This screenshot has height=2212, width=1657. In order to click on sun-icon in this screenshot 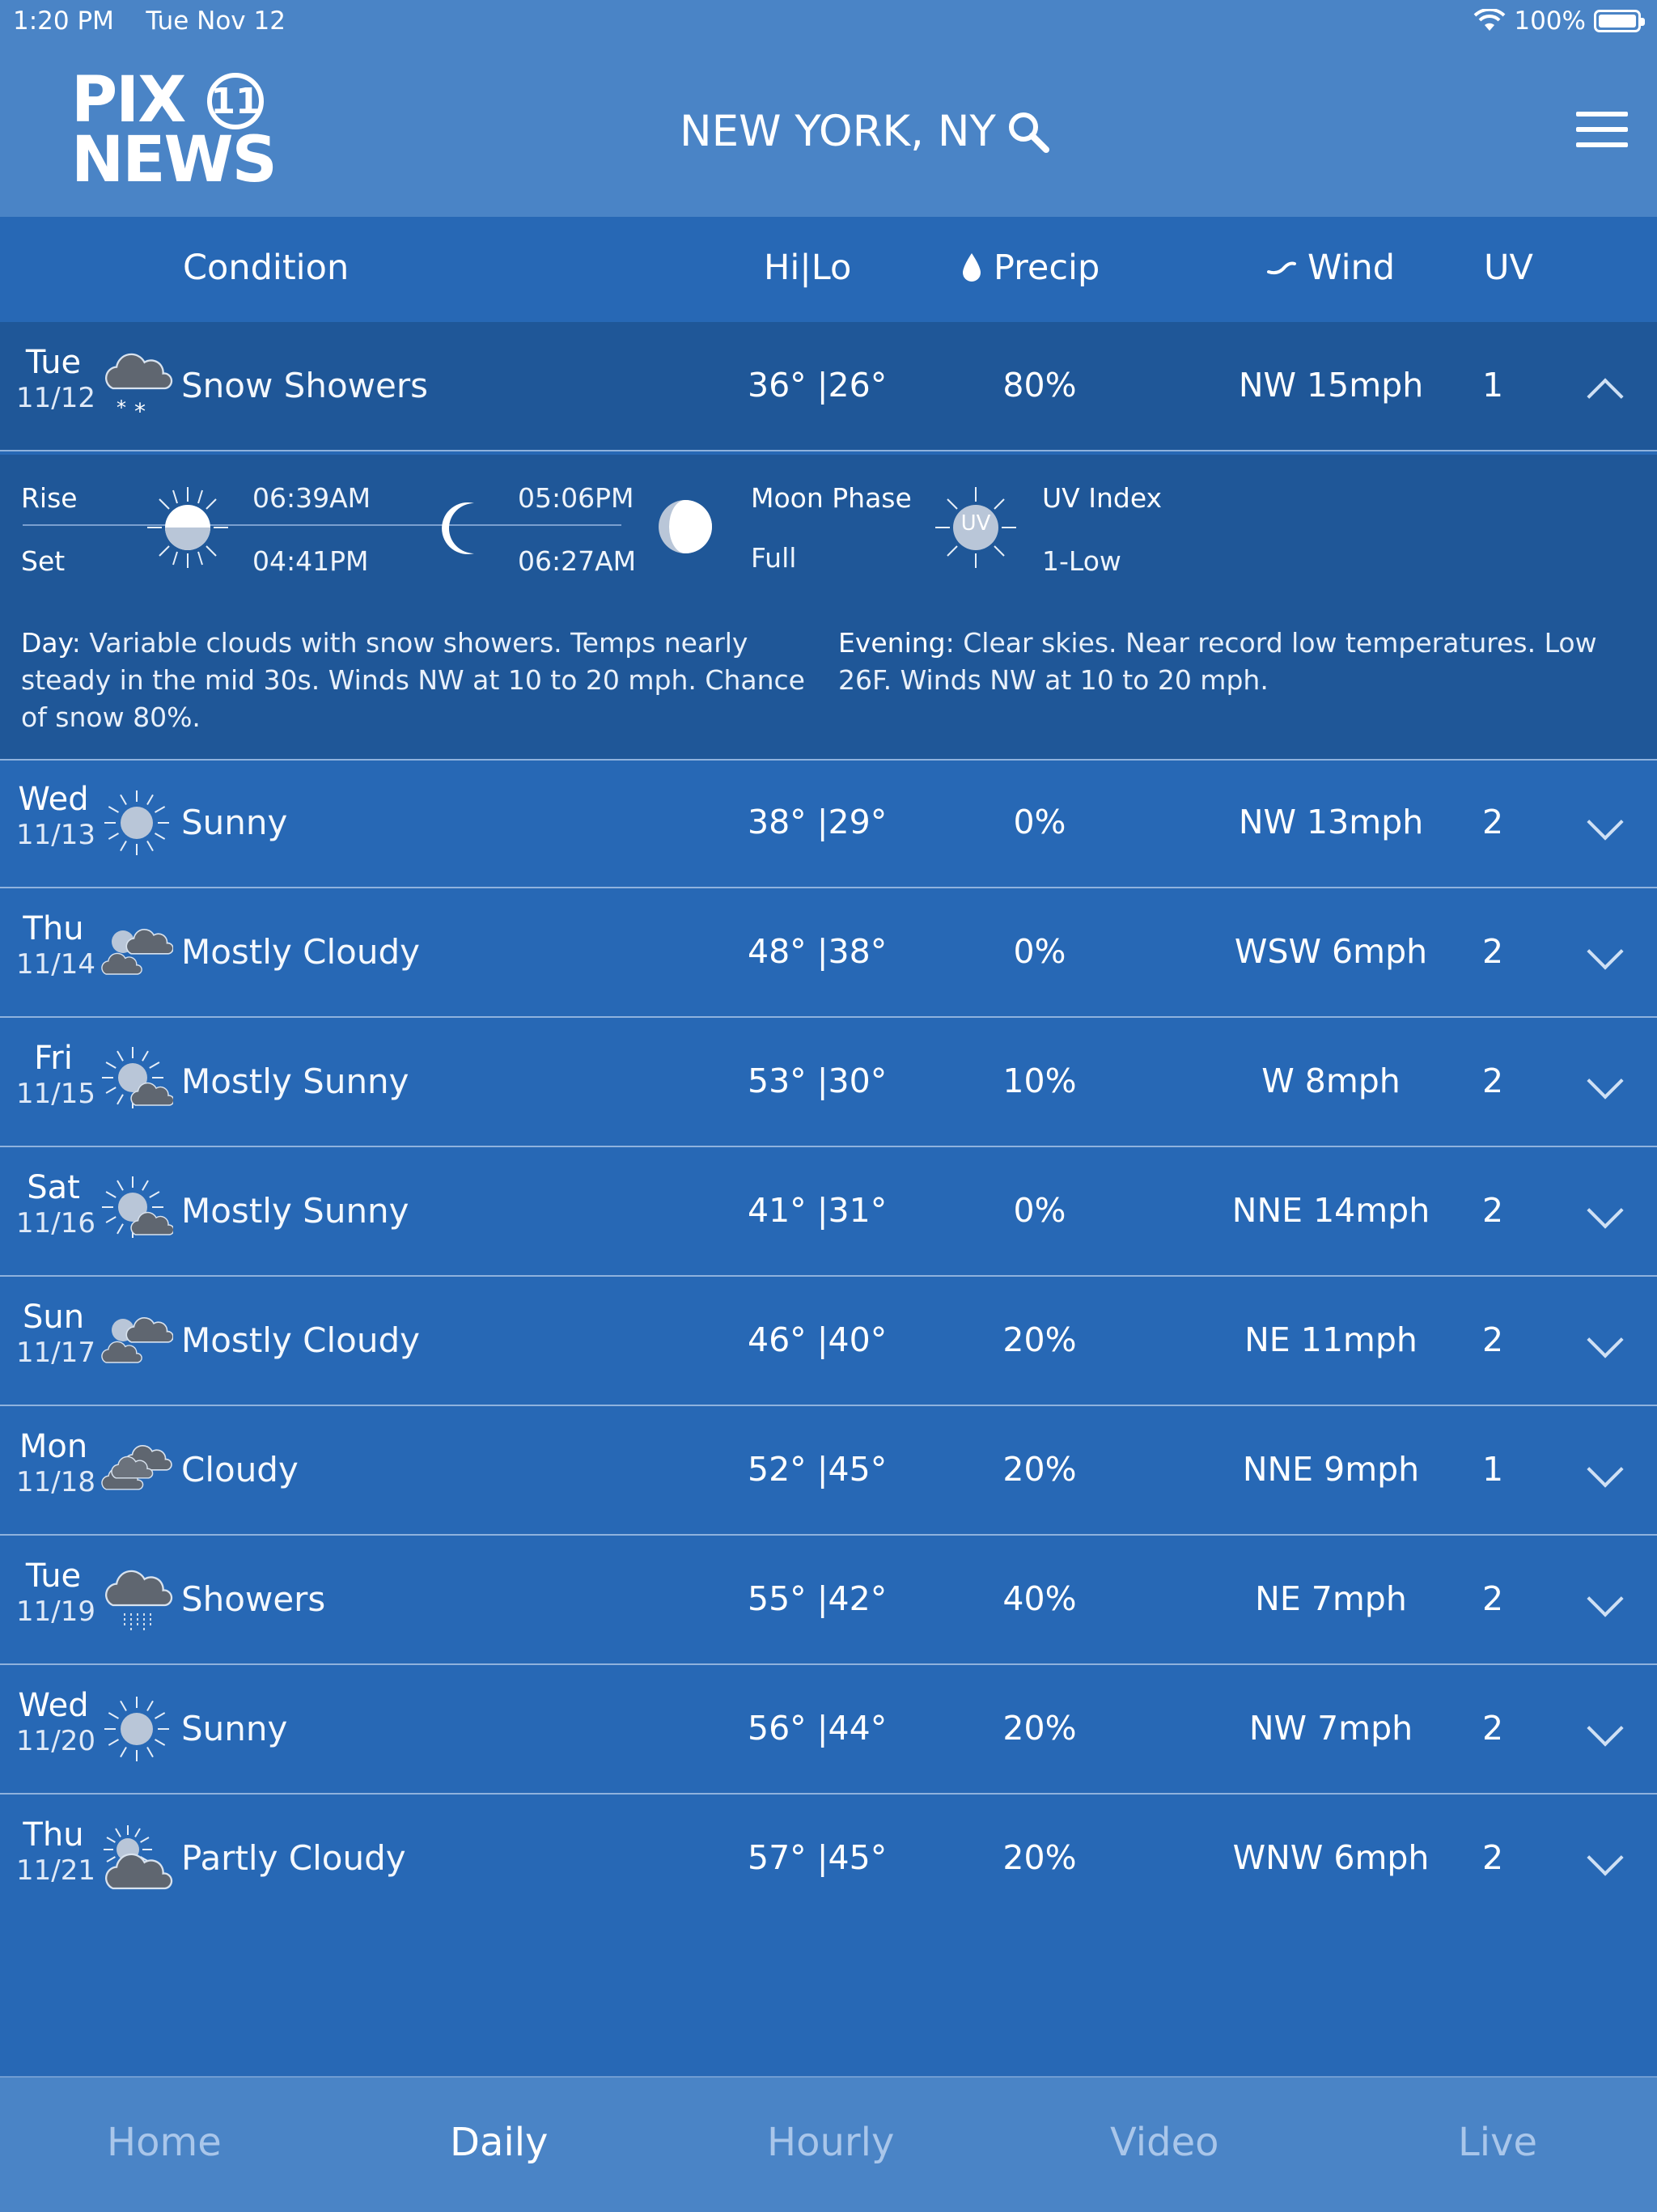, I will do `click(136, 1729)`.